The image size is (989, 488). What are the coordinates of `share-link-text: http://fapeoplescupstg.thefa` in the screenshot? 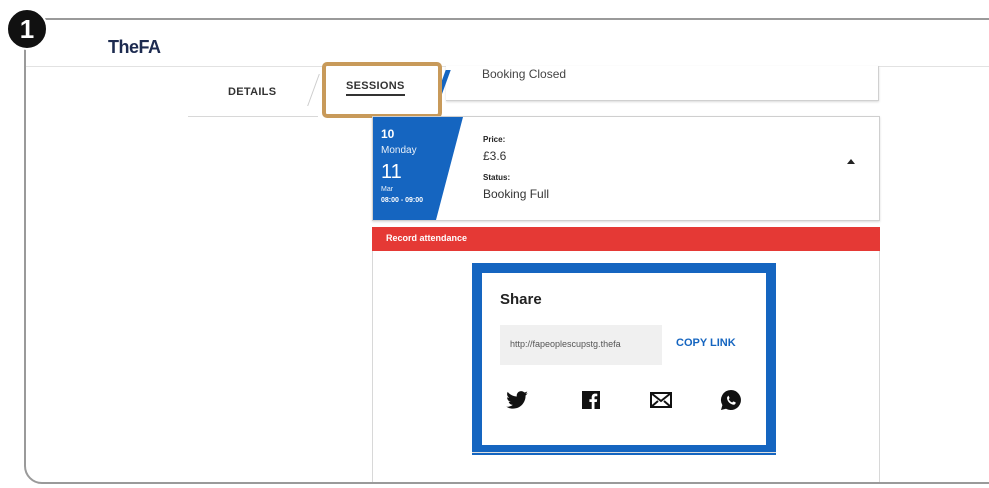 It's located at (565, 344).